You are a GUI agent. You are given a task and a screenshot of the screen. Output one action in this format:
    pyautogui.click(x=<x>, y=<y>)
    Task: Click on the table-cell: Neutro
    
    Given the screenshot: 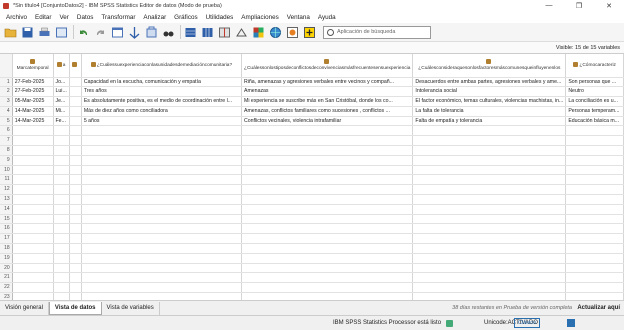 What is the action you would take?
    pyautogui.click(x=594, y=92)
    